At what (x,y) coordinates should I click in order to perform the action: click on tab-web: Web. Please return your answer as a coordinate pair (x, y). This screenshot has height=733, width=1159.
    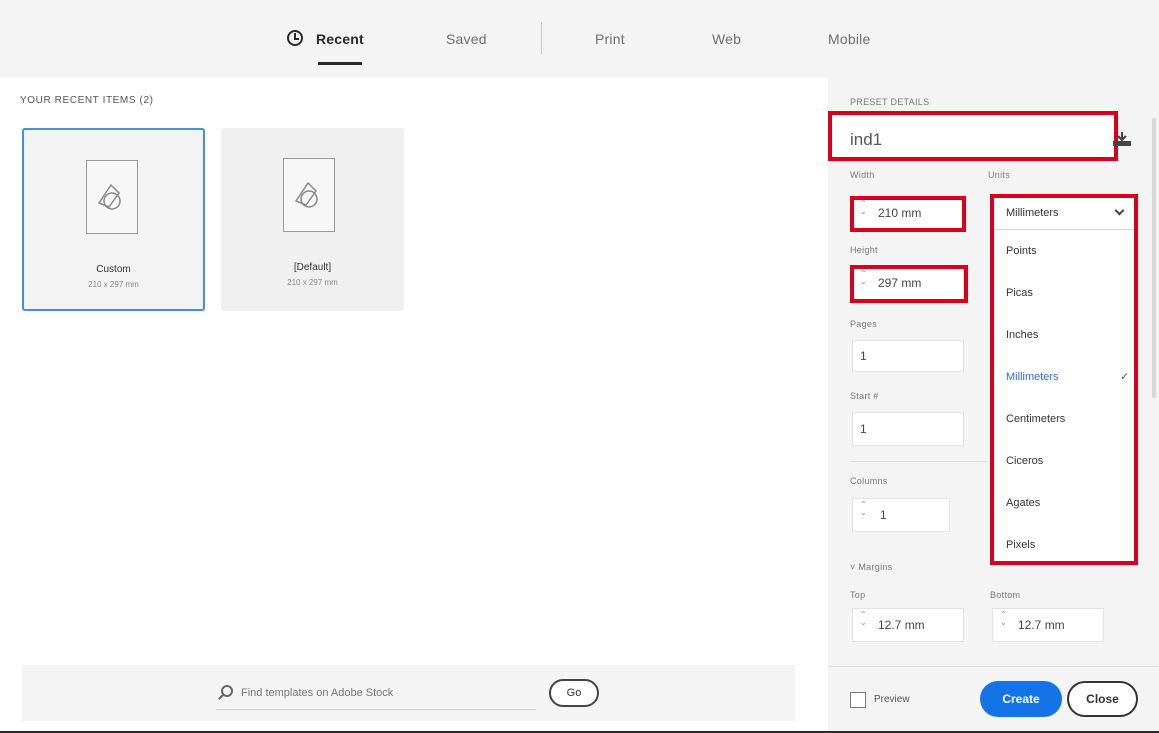
    Looking at the image, I should click on (726, 39).